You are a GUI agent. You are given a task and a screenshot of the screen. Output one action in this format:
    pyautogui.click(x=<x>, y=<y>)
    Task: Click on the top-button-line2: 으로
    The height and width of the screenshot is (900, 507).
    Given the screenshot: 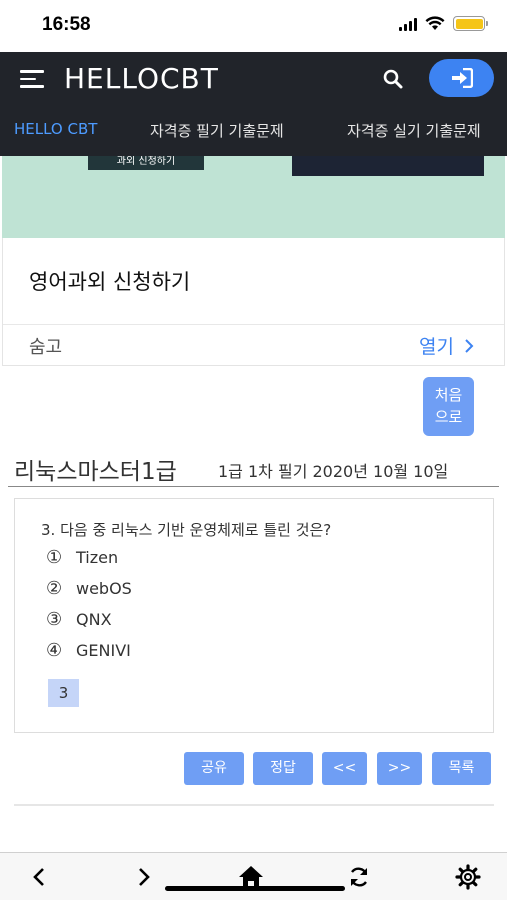 What is the action you would take?
    pyautogui.click(x=448, y=417)
    